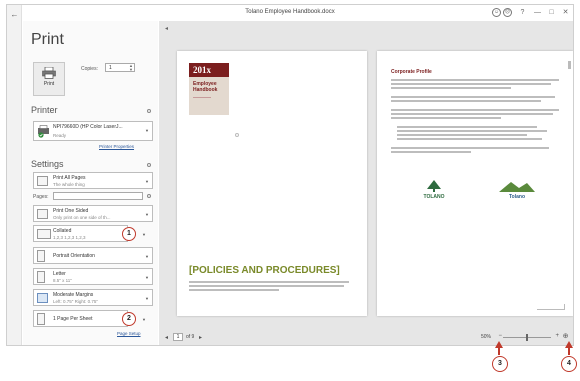  Describe the element at coordinates (149, 111) in the screenshot. I see `printer-info-icon` at that location.